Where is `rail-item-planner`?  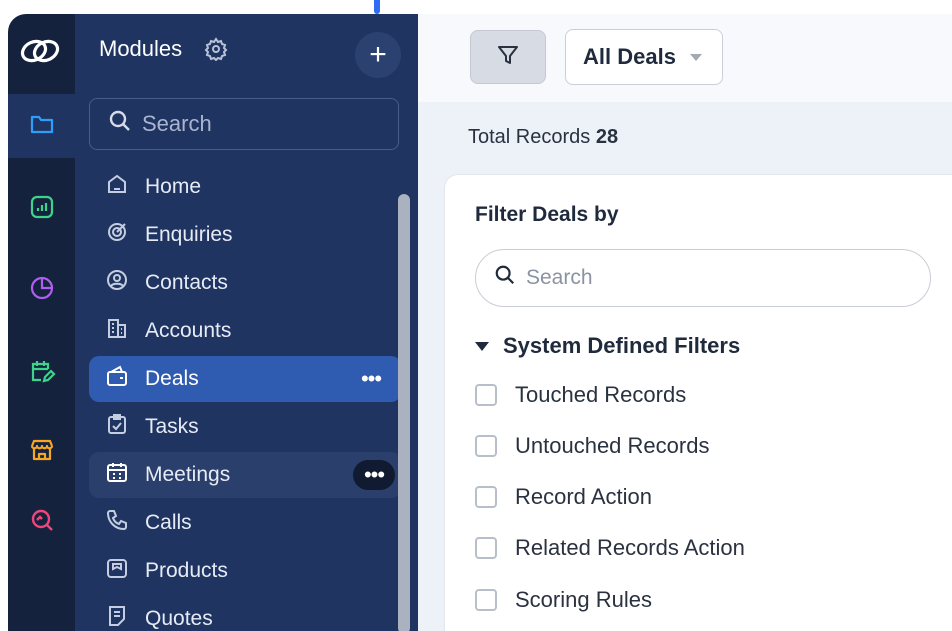
rail-item-planner is located at coordinates (41, 373).